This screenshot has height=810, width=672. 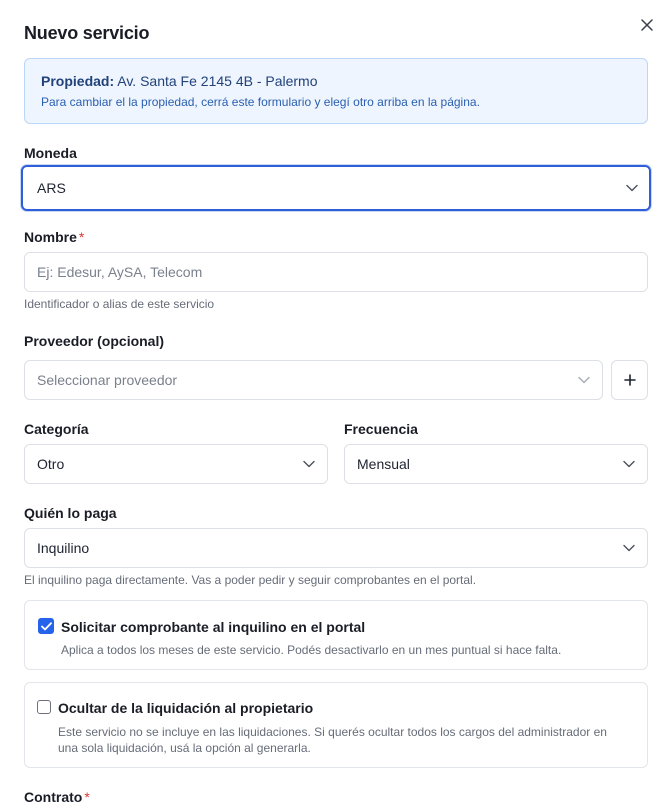 I want to click on solicitar-comprobante-checkbox, so click(x=46, y=626).